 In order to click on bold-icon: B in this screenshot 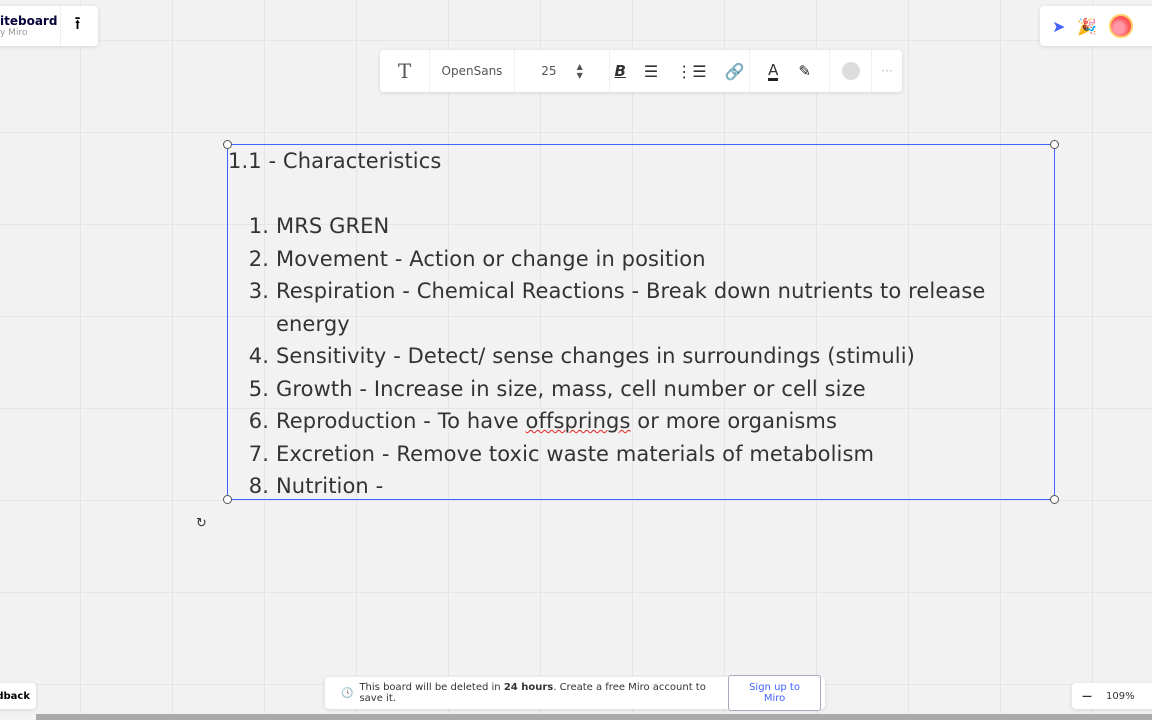, I will do `click(619, 71)`.